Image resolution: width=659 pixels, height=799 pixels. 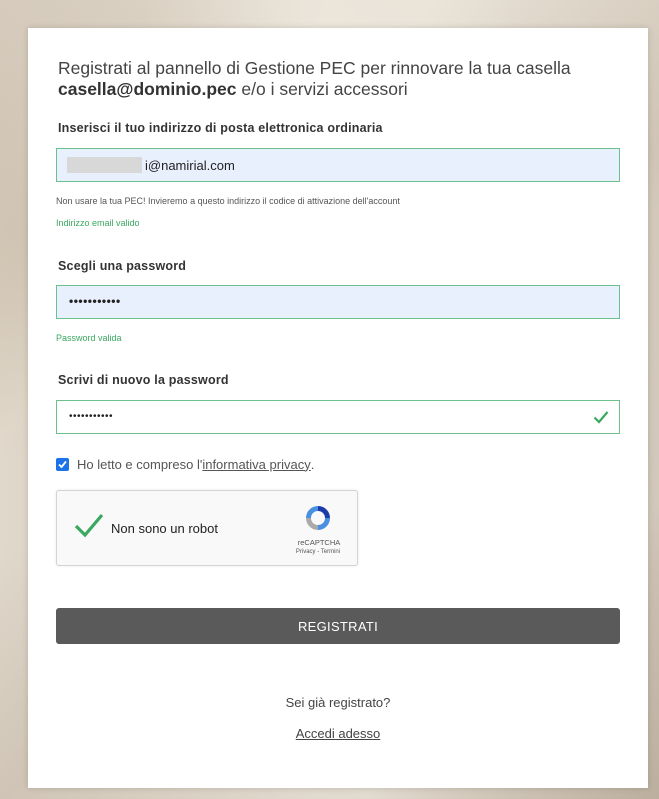 What do you see at coordinates (190, 165) in the screenshot?
I see `email-value: i@namirial.com` at bounding box center [190, 165].